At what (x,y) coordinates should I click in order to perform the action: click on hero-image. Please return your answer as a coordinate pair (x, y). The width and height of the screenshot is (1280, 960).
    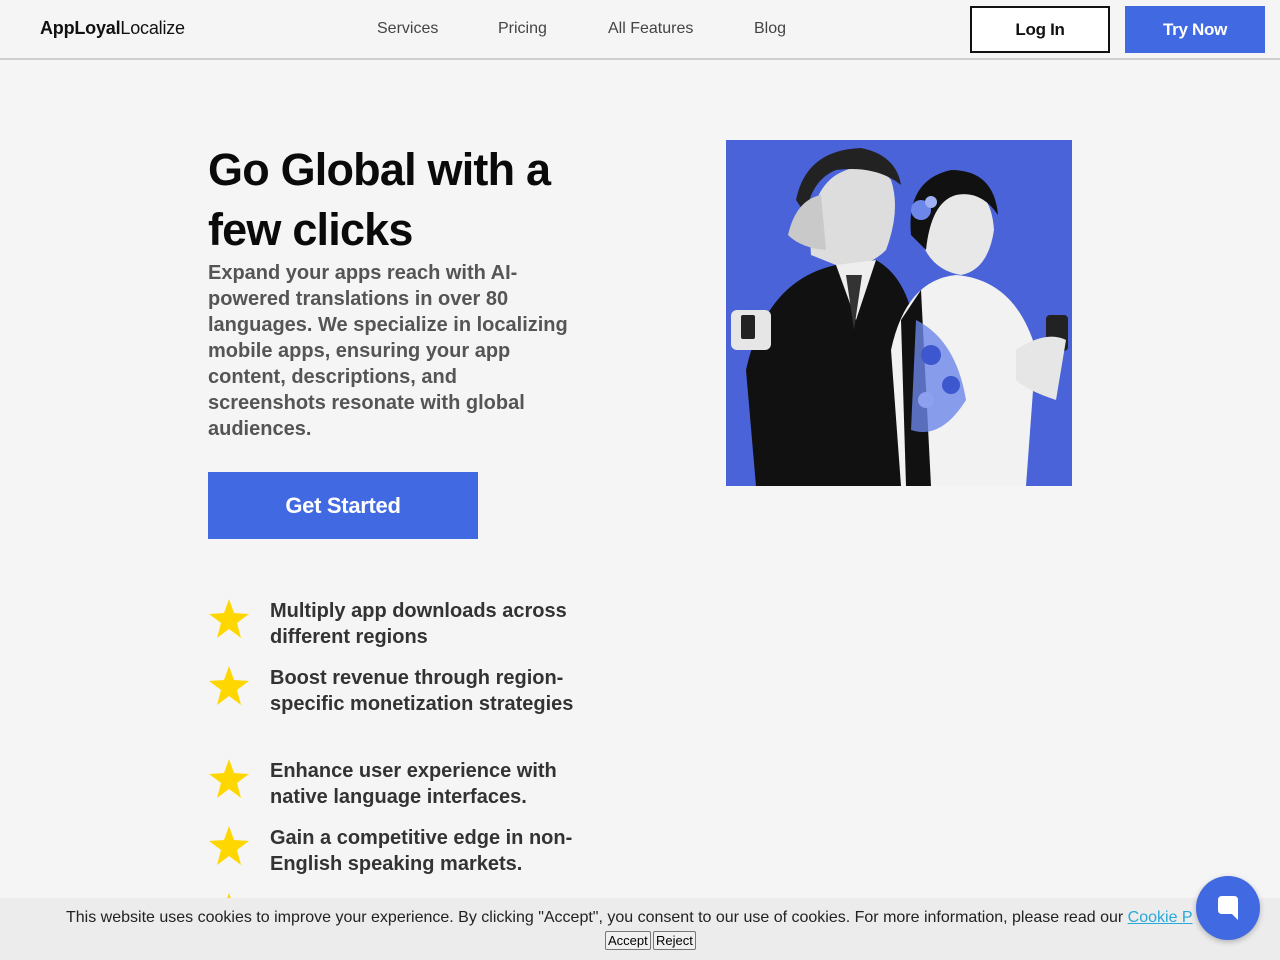
    Looking at the image, I should click on (899, 313).